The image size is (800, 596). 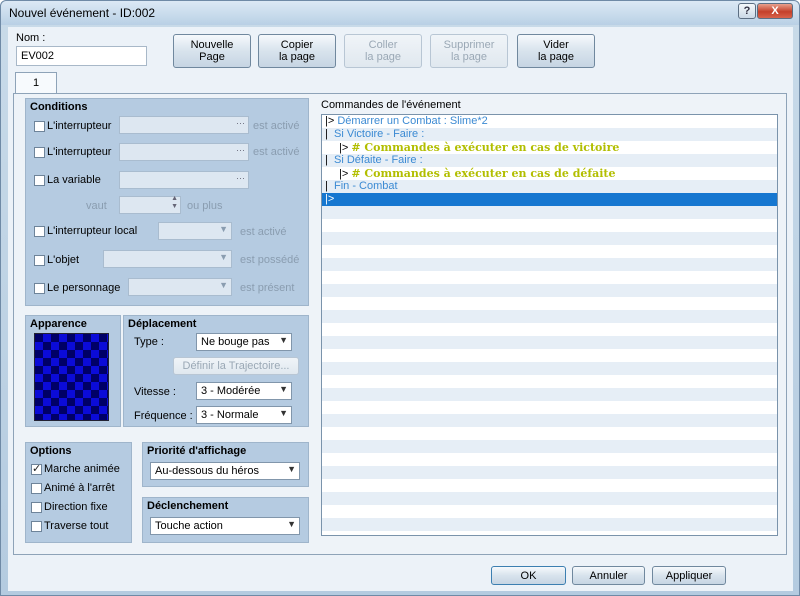 What do you see at coordinates (549, 199) in the screenshot?
I see `command-line-selected: |>` at bounding box center [549, 199].